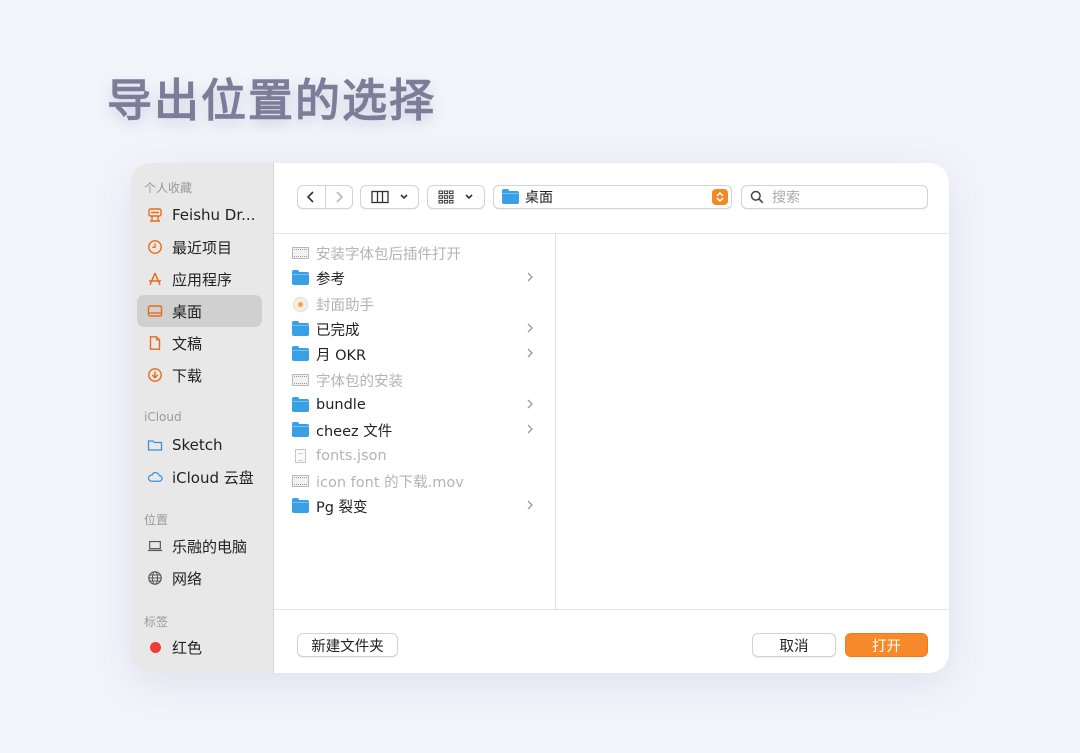 The width and height of the screenshot is (1080, 753). I want to click on sidebar-item-network: 网络, so click(199, 578).